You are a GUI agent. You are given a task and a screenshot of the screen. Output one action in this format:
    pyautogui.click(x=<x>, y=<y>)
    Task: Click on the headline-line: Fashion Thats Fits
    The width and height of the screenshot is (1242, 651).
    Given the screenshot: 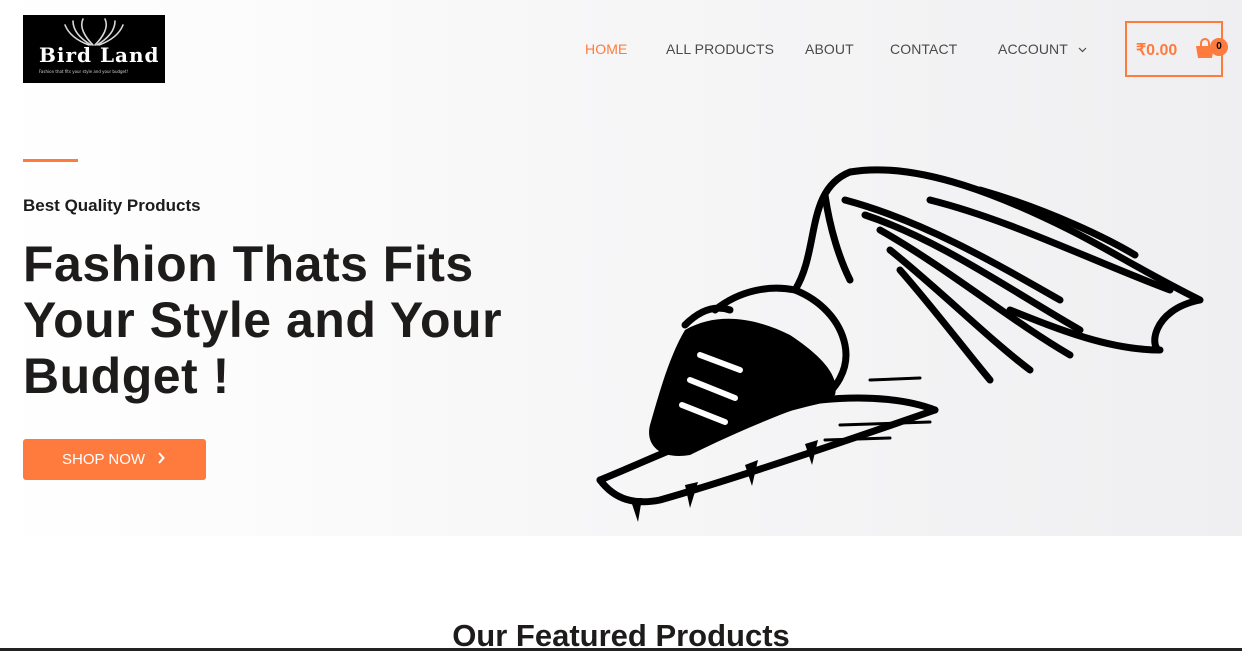 What is the action you would take?
    pyautogui.click(x=248, y=264)
    